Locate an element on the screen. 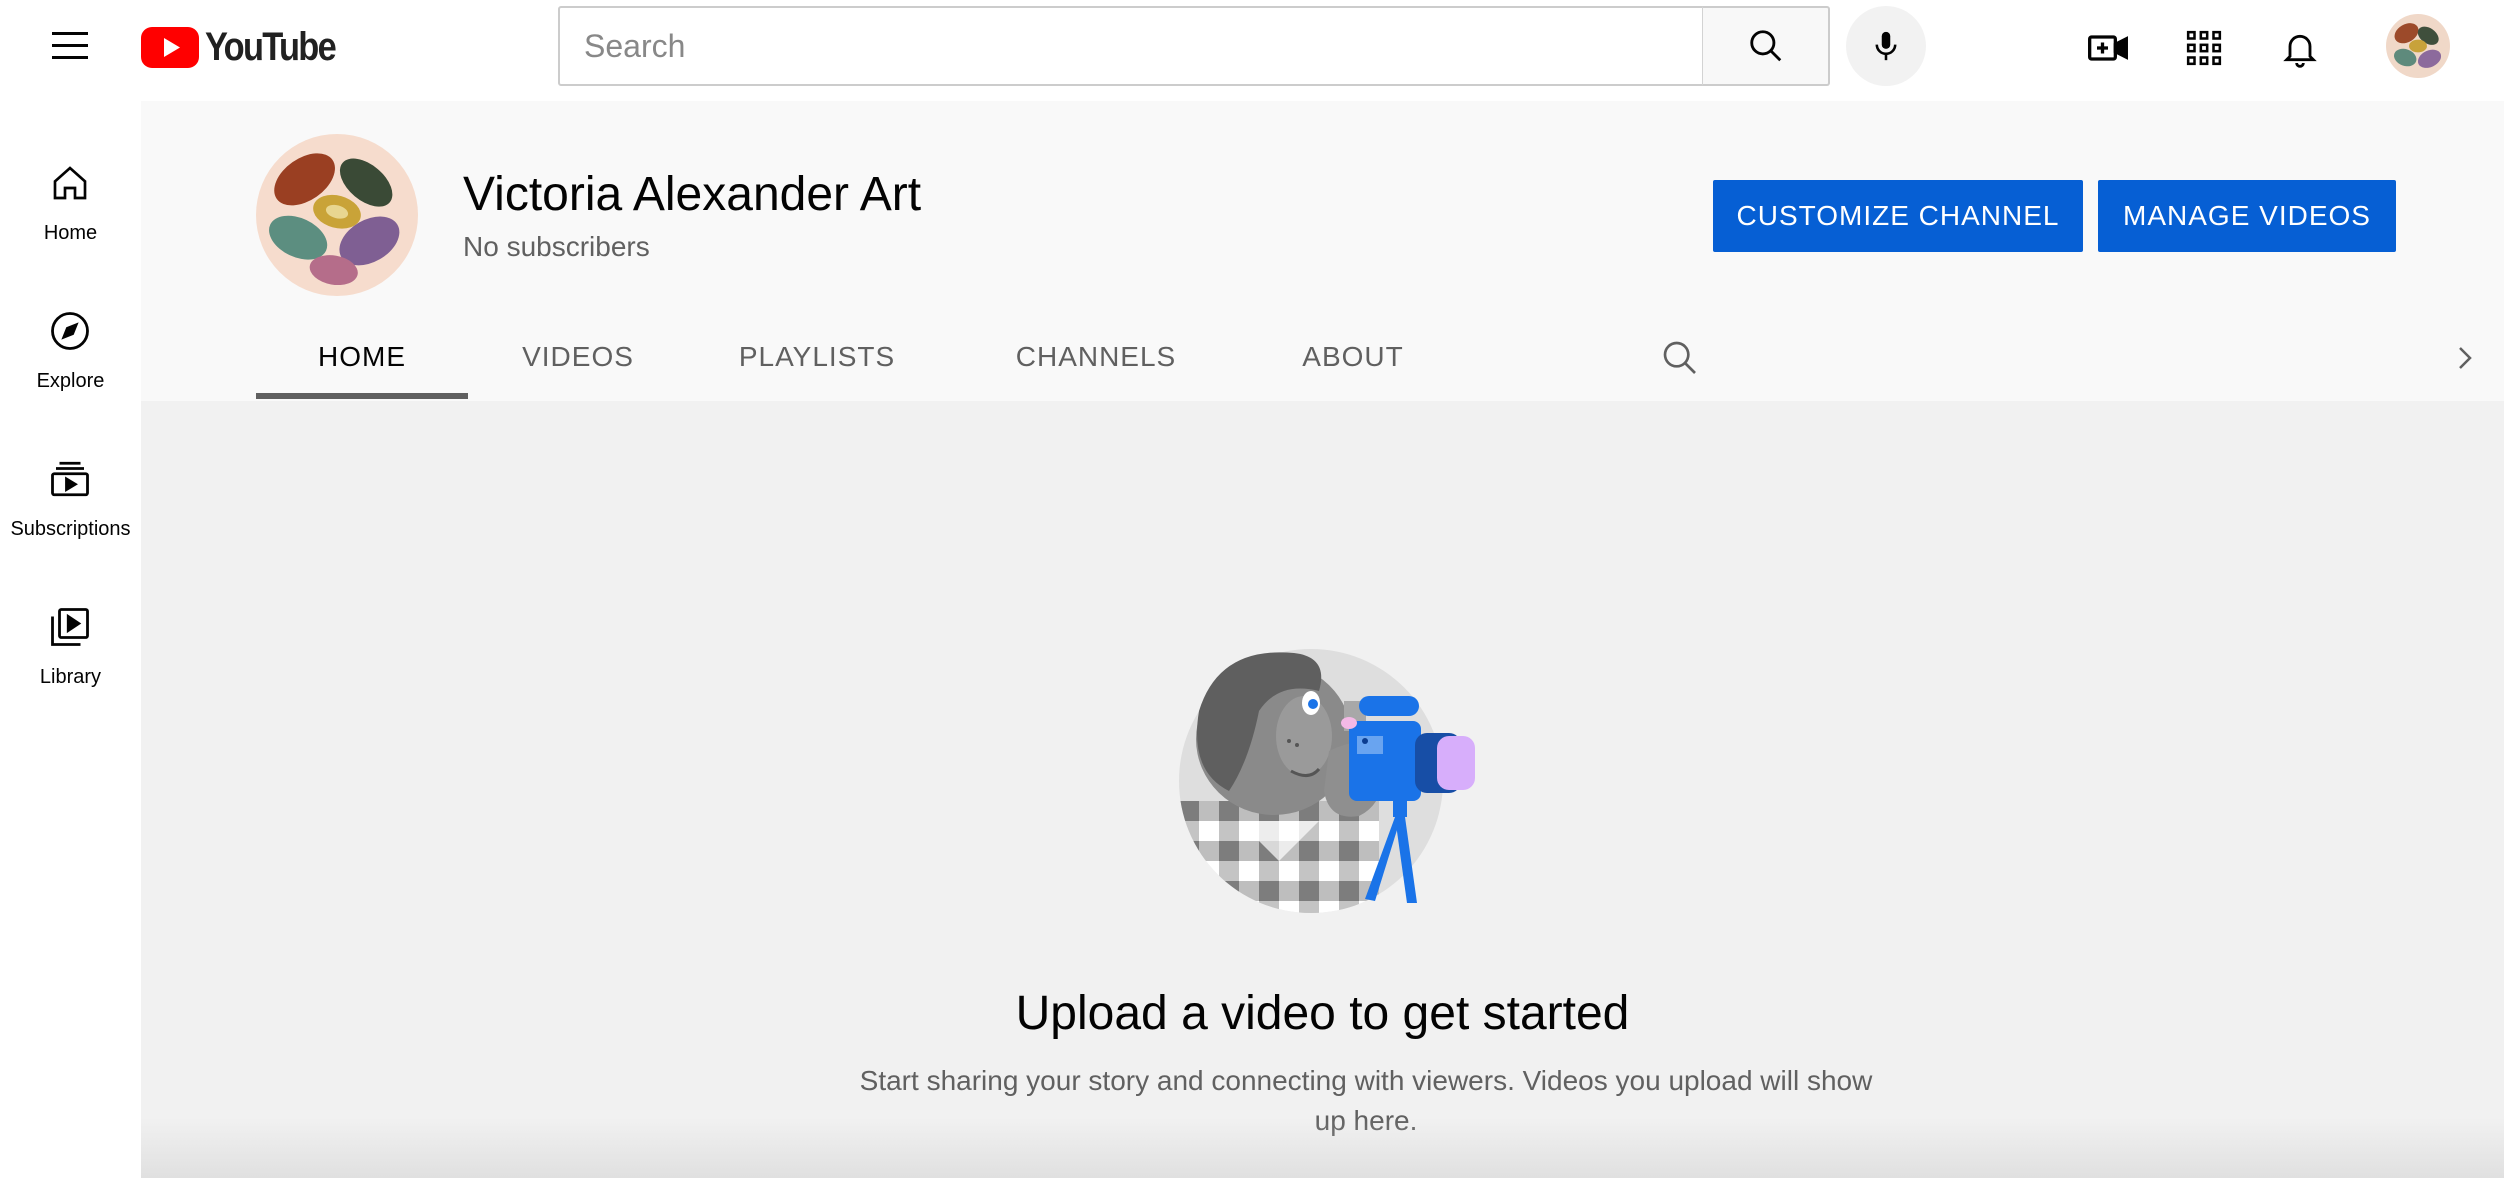  create-video-button is located at coordinates (2108, 48).